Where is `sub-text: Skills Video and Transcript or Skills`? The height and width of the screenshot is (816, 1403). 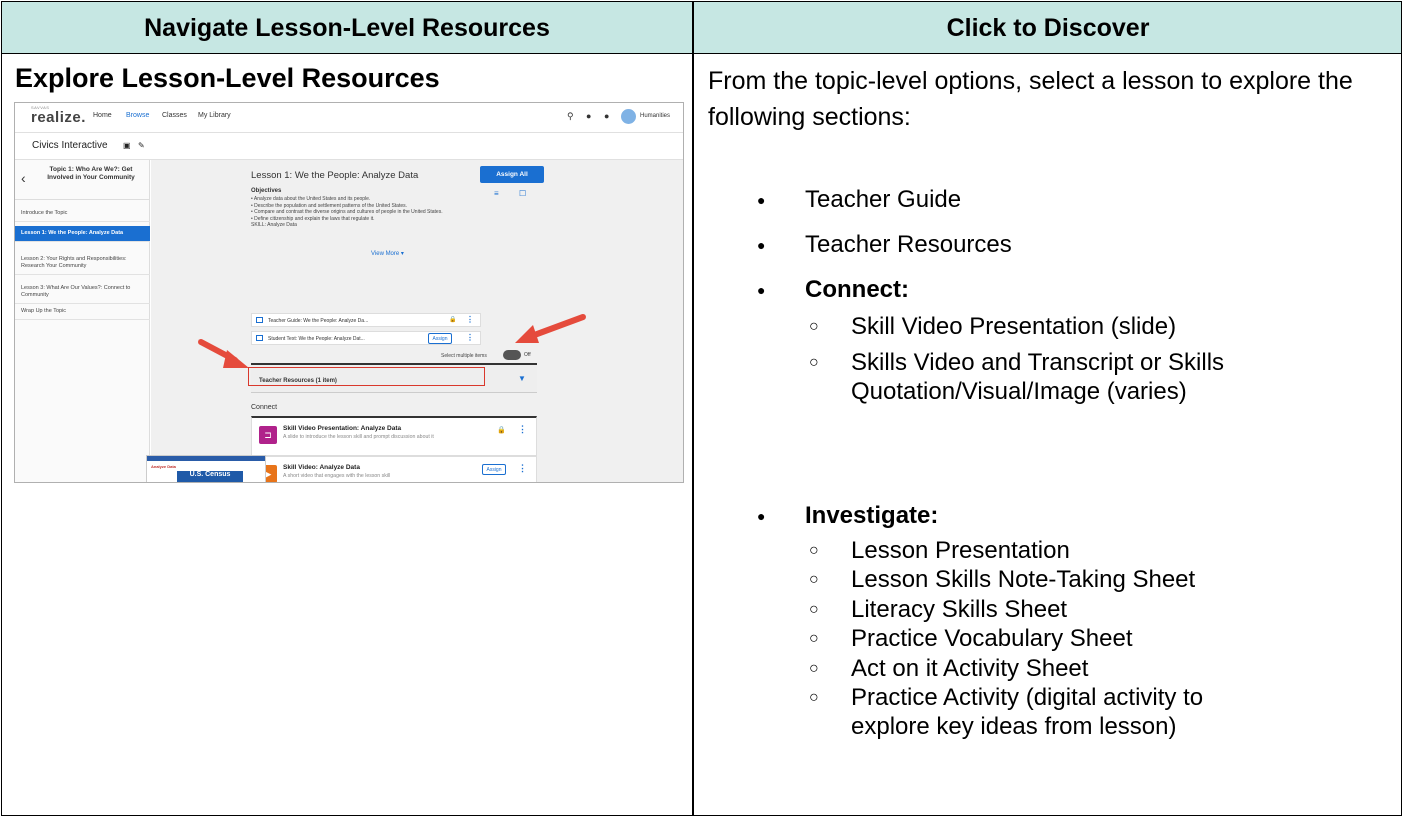 sub-text: Skills Video and Transcript or Skills is located at coordinates (1038, 362).